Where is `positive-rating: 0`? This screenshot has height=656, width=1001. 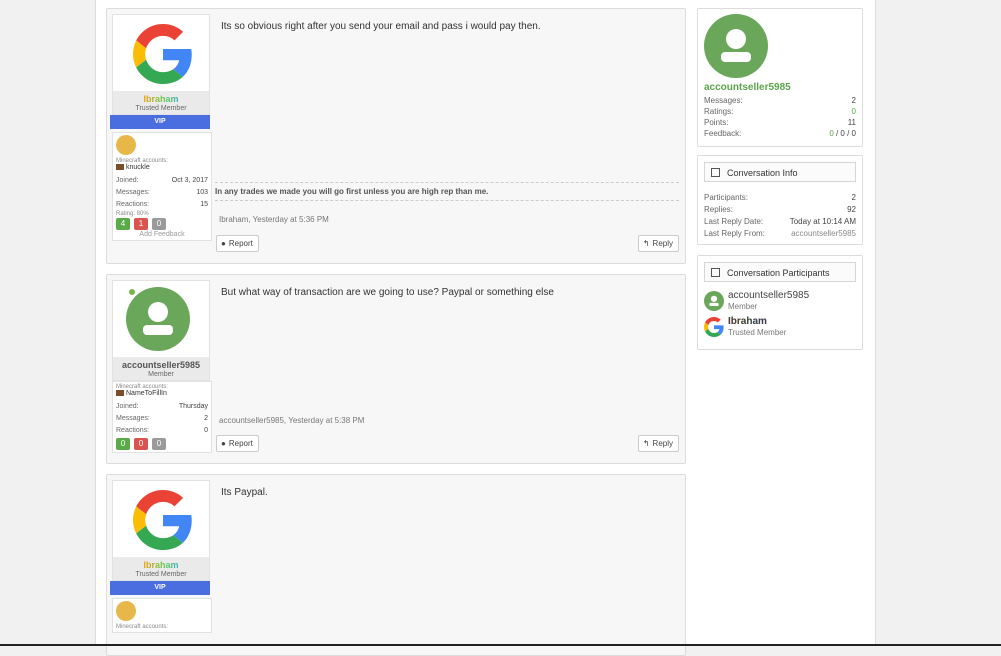
positive-rating: 0 is located at coordinates (123, 444).